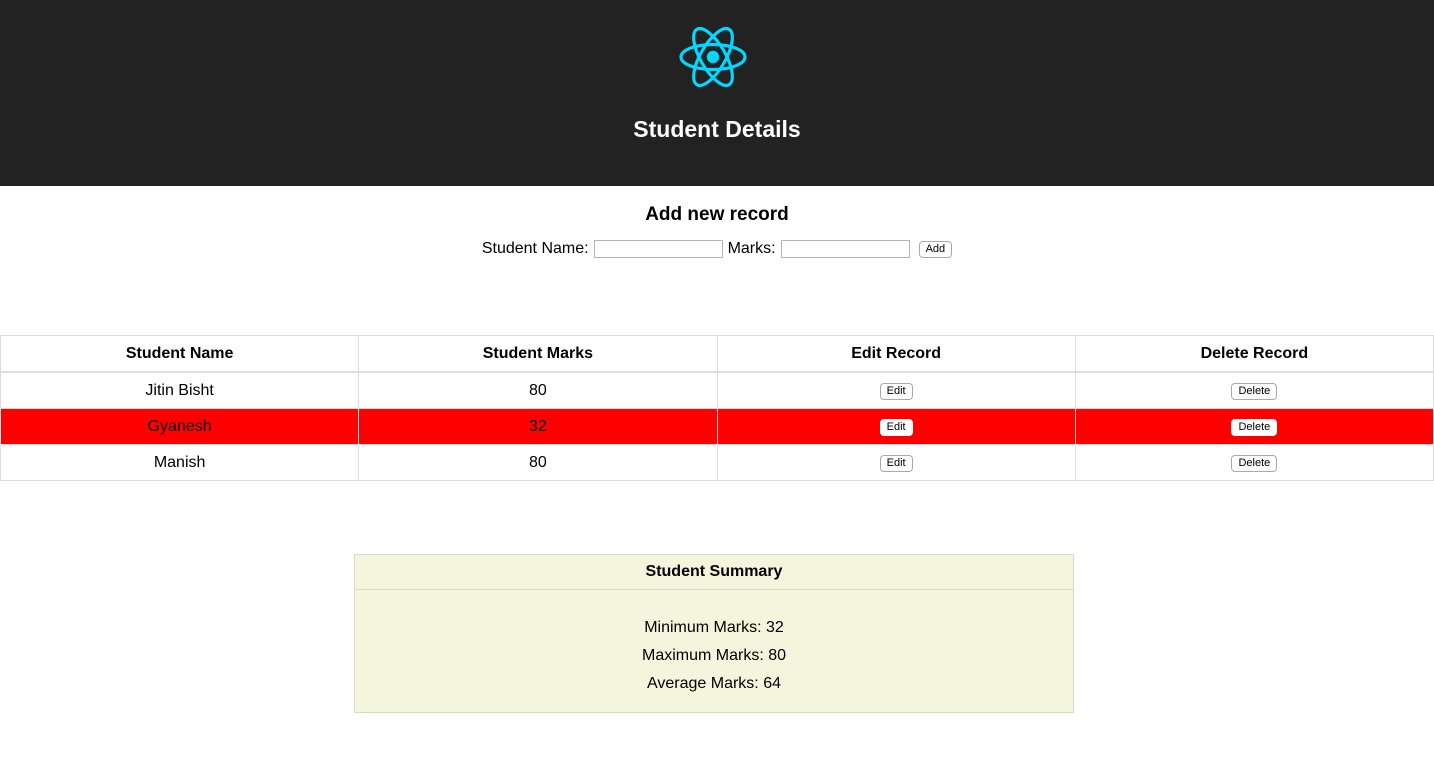 This screenshot has height=762, width=1434. What do you see at coordinates (180, 462) in the screenshot?
I see `student-name-cell: Manish` at bounding box center [180, 462].